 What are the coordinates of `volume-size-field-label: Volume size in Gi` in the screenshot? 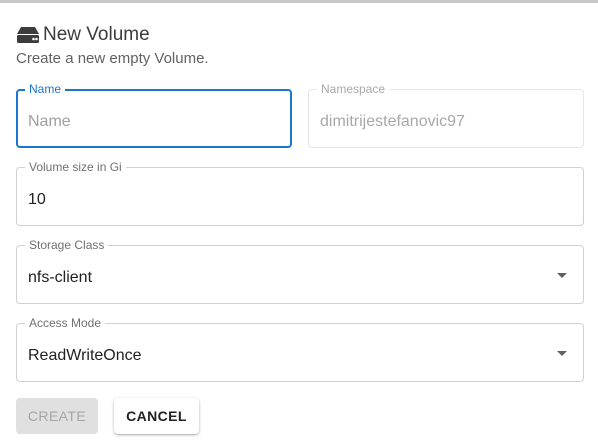 It's located at (75, 167).